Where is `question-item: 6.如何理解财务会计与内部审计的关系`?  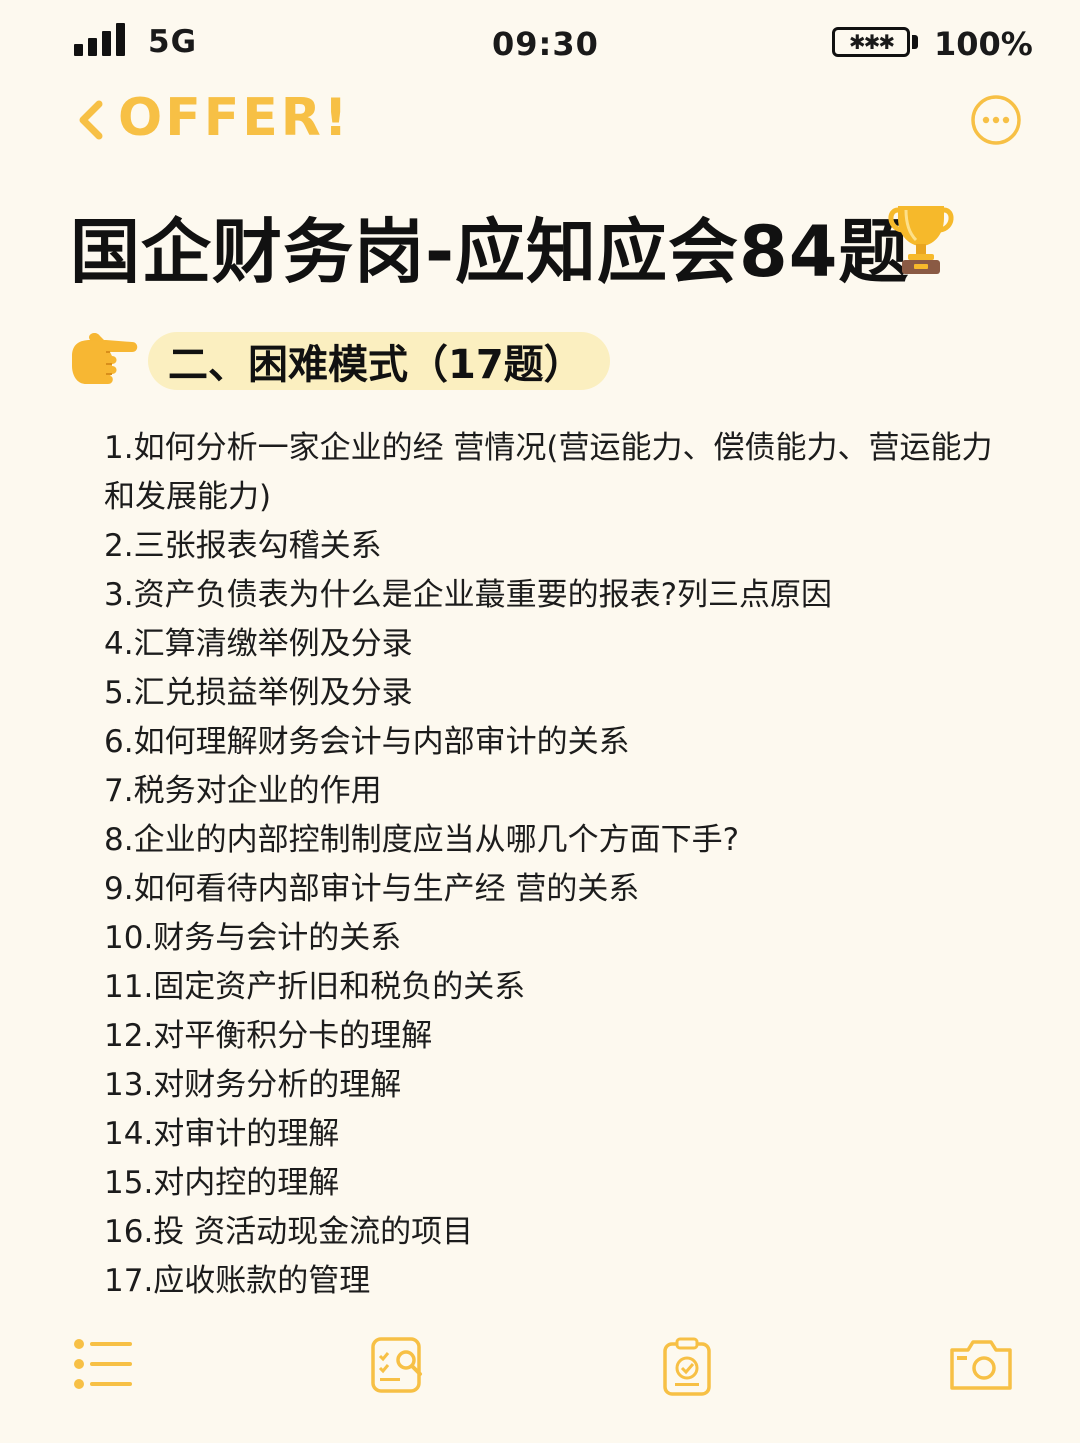
question-item: 6.如何理解财务会计与内部审计的关系 is located at coordinates (367, 742).